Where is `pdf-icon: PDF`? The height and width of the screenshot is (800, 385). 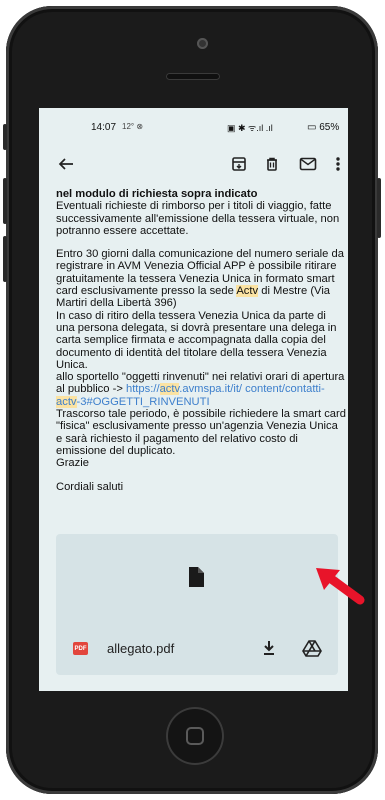 pdf-icon: PDF is located at coordinates (80, 648).